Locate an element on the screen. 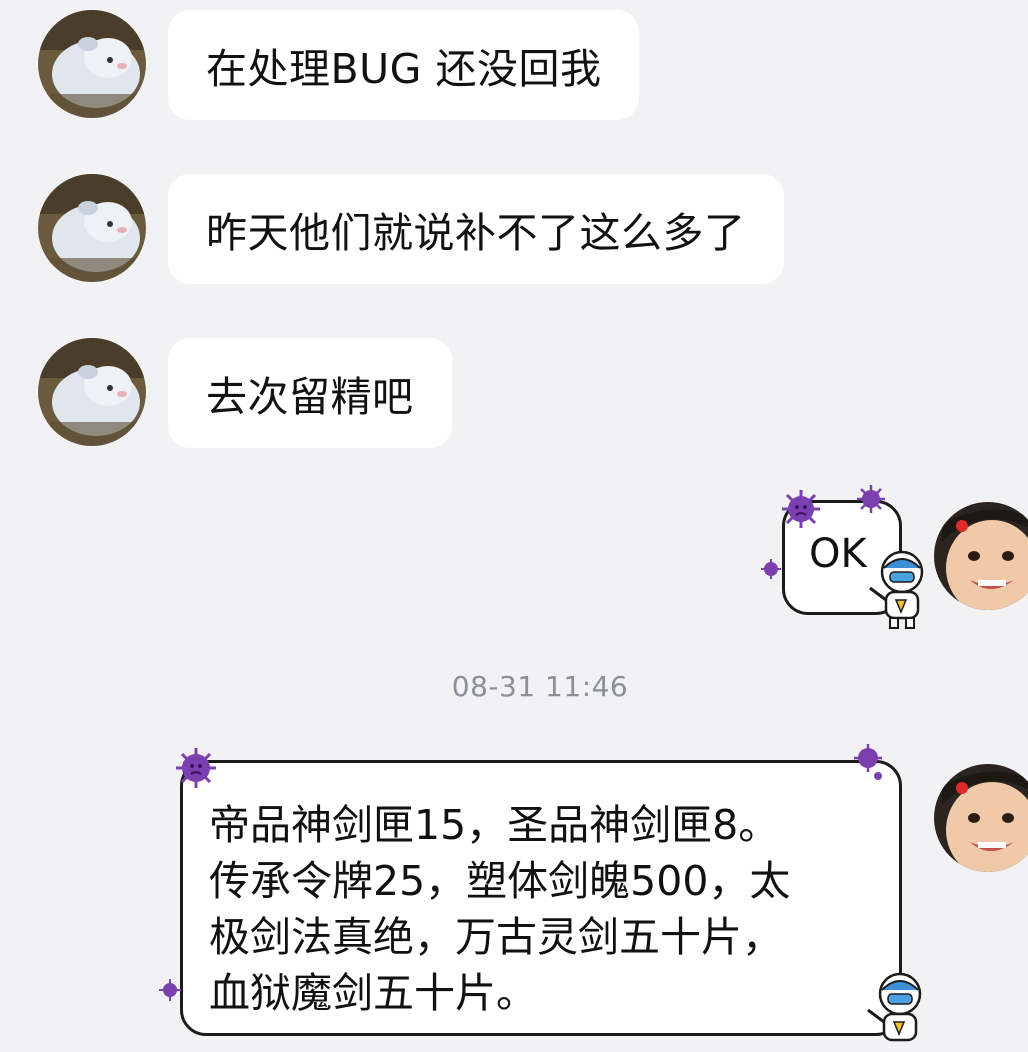 The height and width of the screenshot is (1052, 1028). message-timestamp: 08-31 11:46 is located at coordinates (540, 686).